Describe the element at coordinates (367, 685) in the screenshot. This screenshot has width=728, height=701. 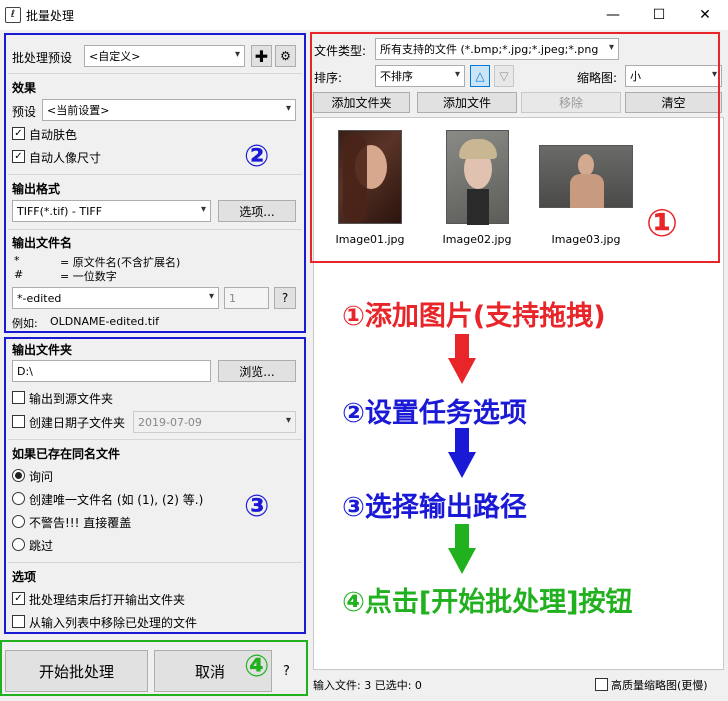
I see `status-text: 输入文件: 3 已选中: 0` at that location.